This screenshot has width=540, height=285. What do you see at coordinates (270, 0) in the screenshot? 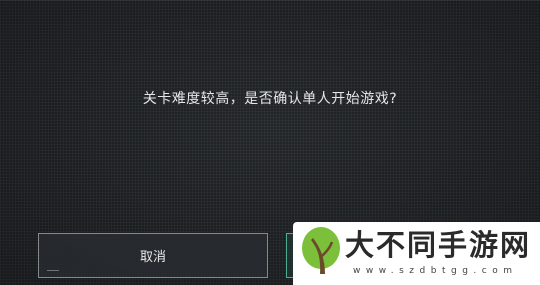
I see `top-divider` at bounding box center [270, 0].